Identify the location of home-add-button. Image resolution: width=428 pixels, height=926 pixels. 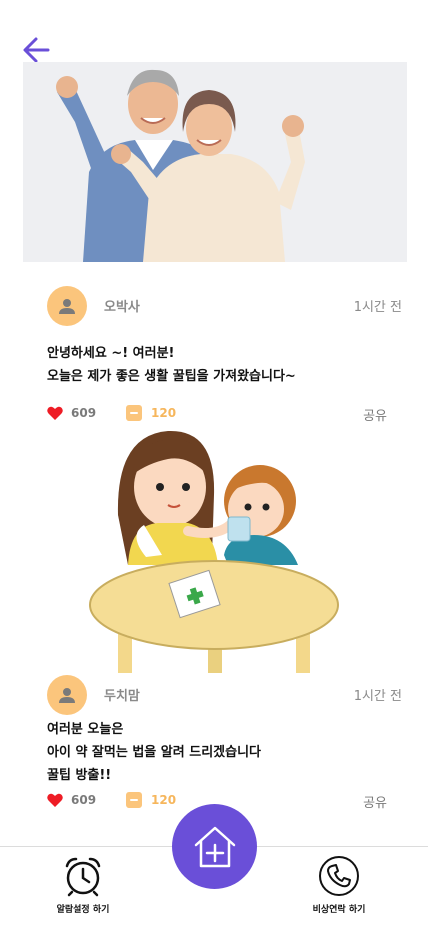
(214, 846).